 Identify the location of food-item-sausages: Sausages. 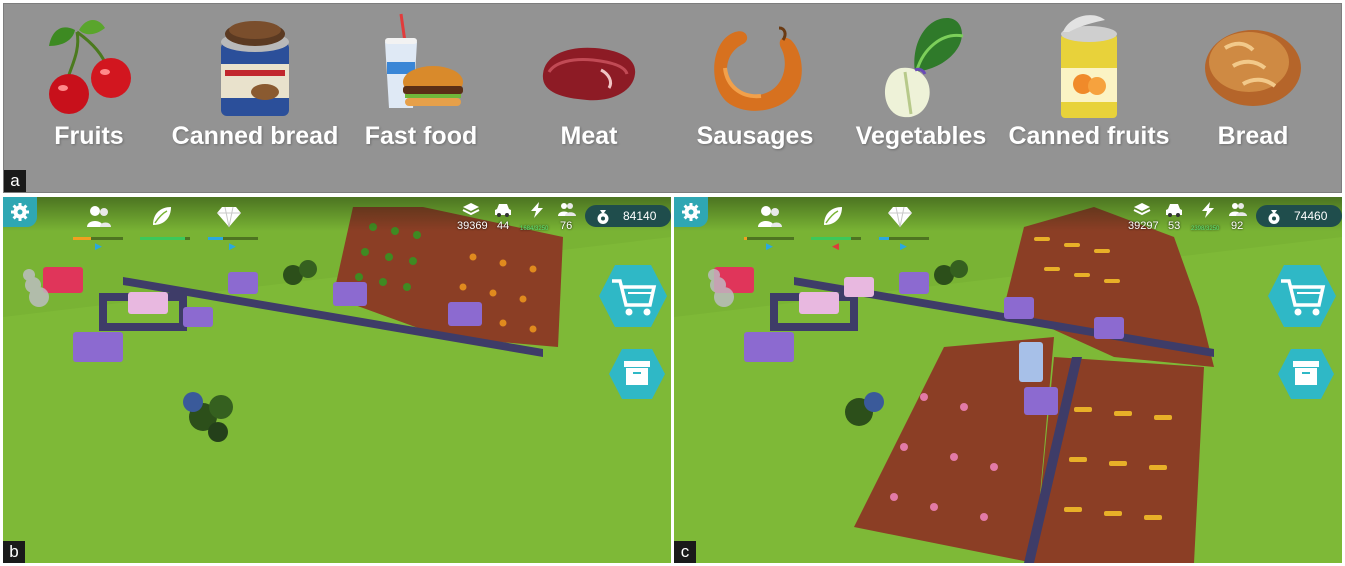
(755, 84).